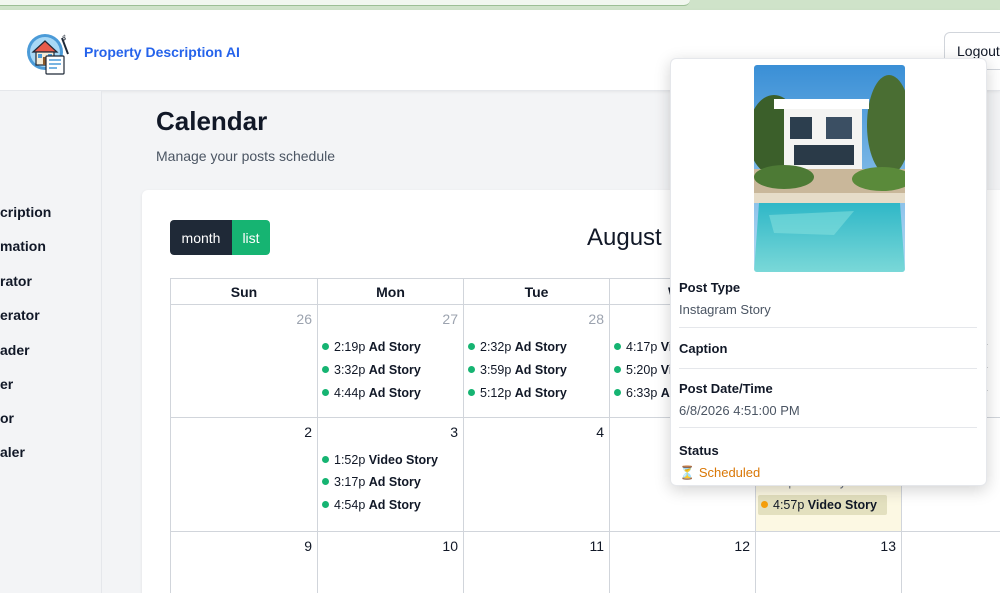 The width and height of the screenshot is (1000, 593). What do you see at coordinates (304, 319) in the screenshot?
I see `day-number: 26` at bounding box center [304, 319].